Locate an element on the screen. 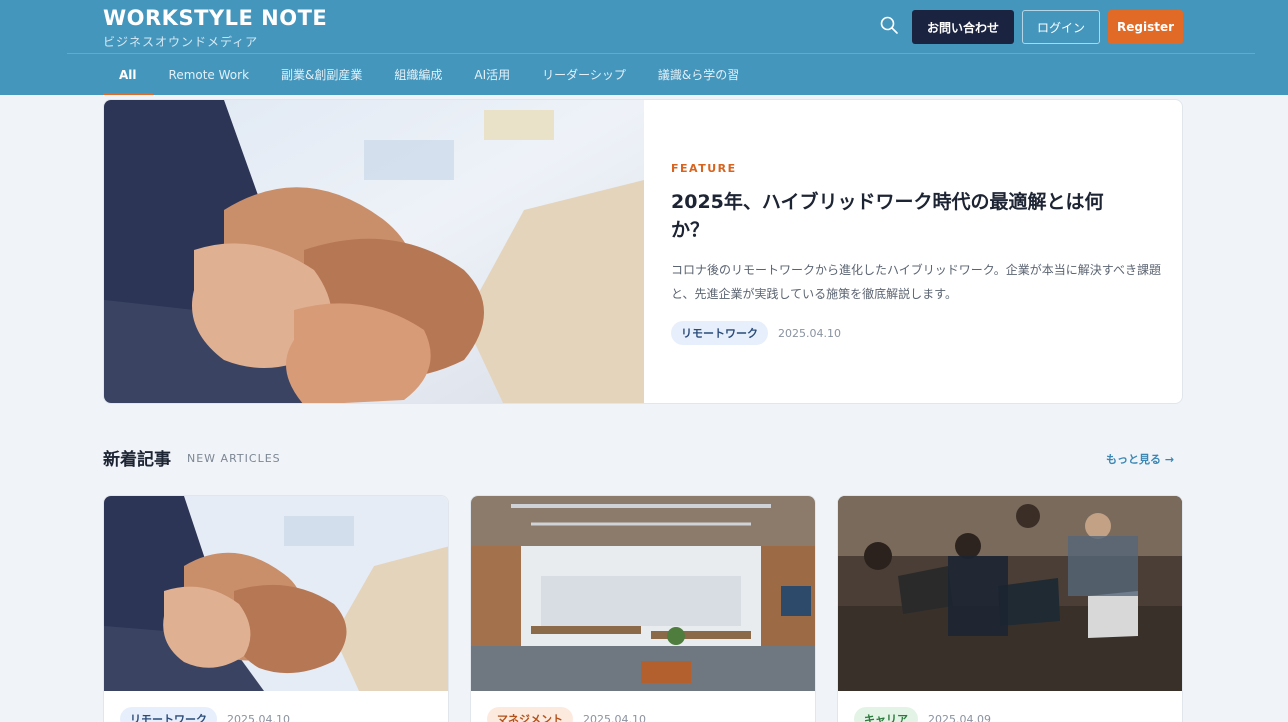 The image size is (1288, 722). nav-item-learning: 議識&ら学の習 is located at coordinates (698, 74).